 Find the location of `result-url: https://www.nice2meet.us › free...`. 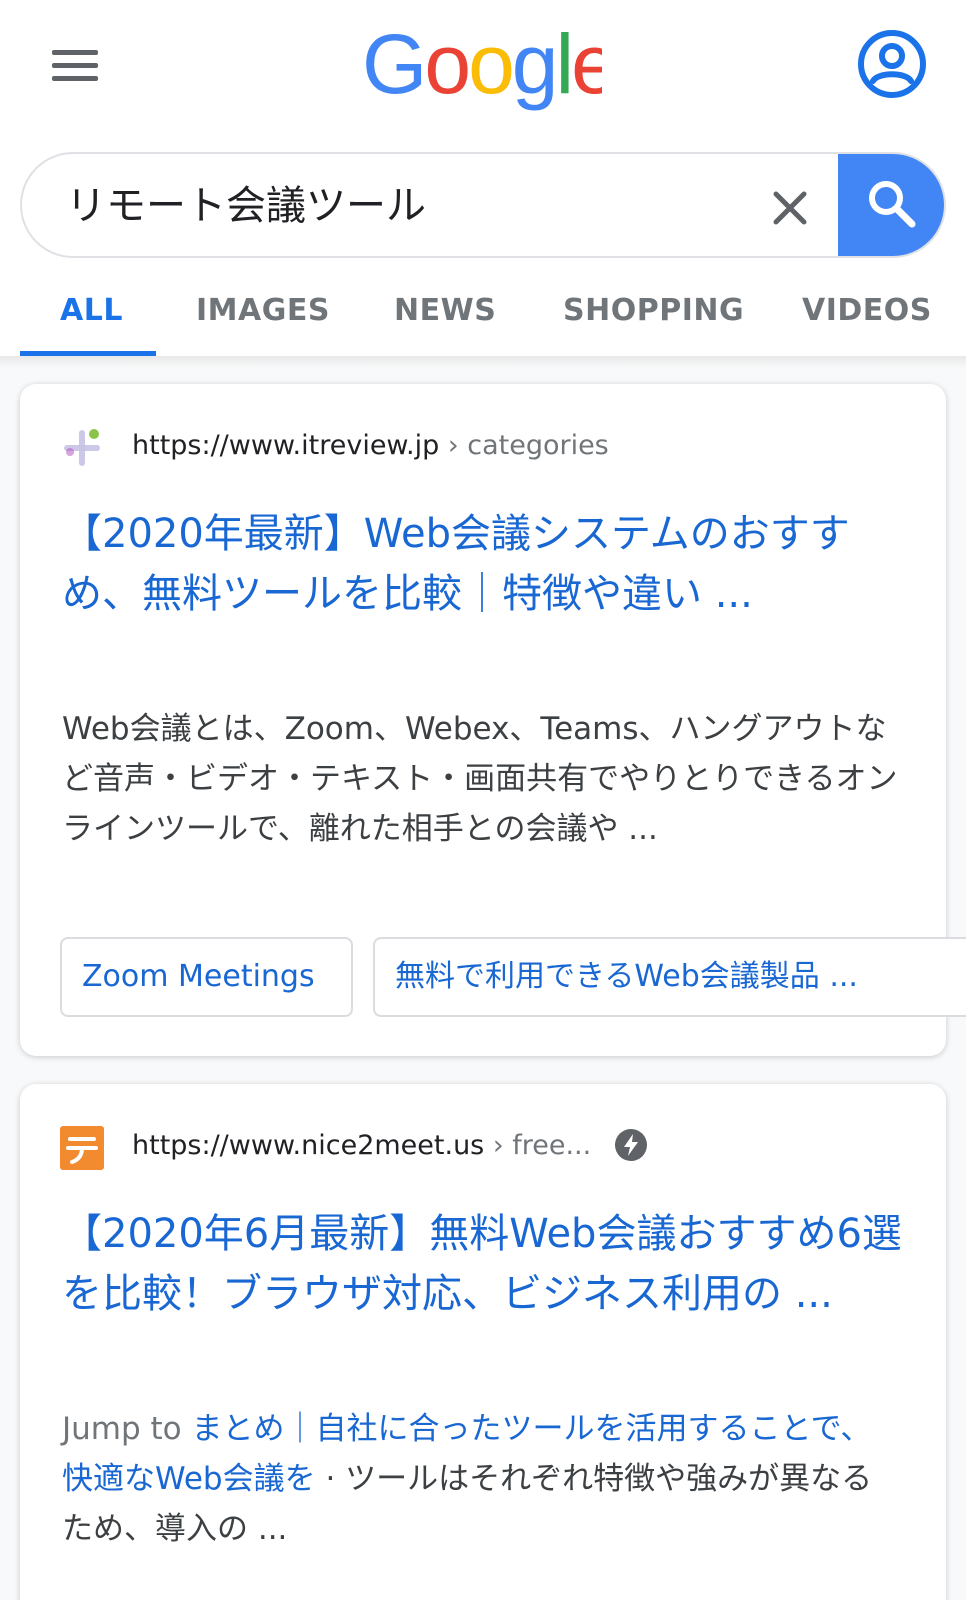

result-url: https://www.nice2meet.us › free... is located at coordinates (361, 1145).